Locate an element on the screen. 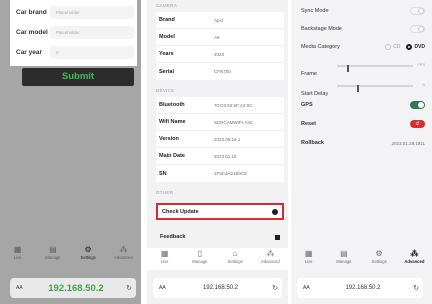 This screenshot has width=432, height=304. car-brand-row: Car brand Placeholder is located at coordinates (75, 12).